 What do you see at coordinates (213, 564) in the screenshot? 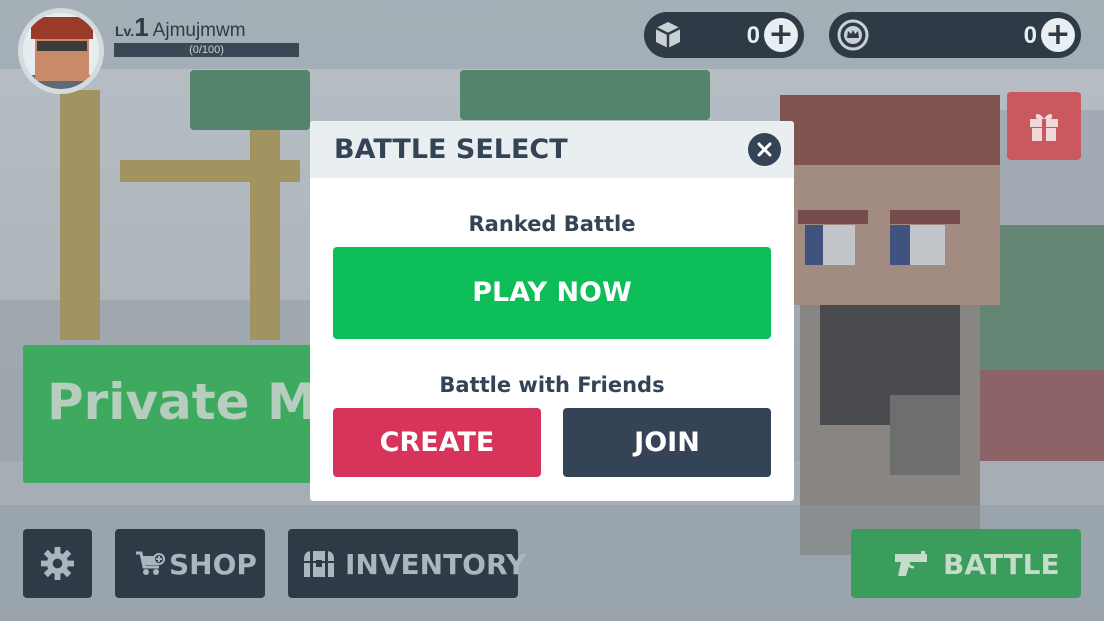
I see `shop-label: SHOP` at bounding box center [213, 564].